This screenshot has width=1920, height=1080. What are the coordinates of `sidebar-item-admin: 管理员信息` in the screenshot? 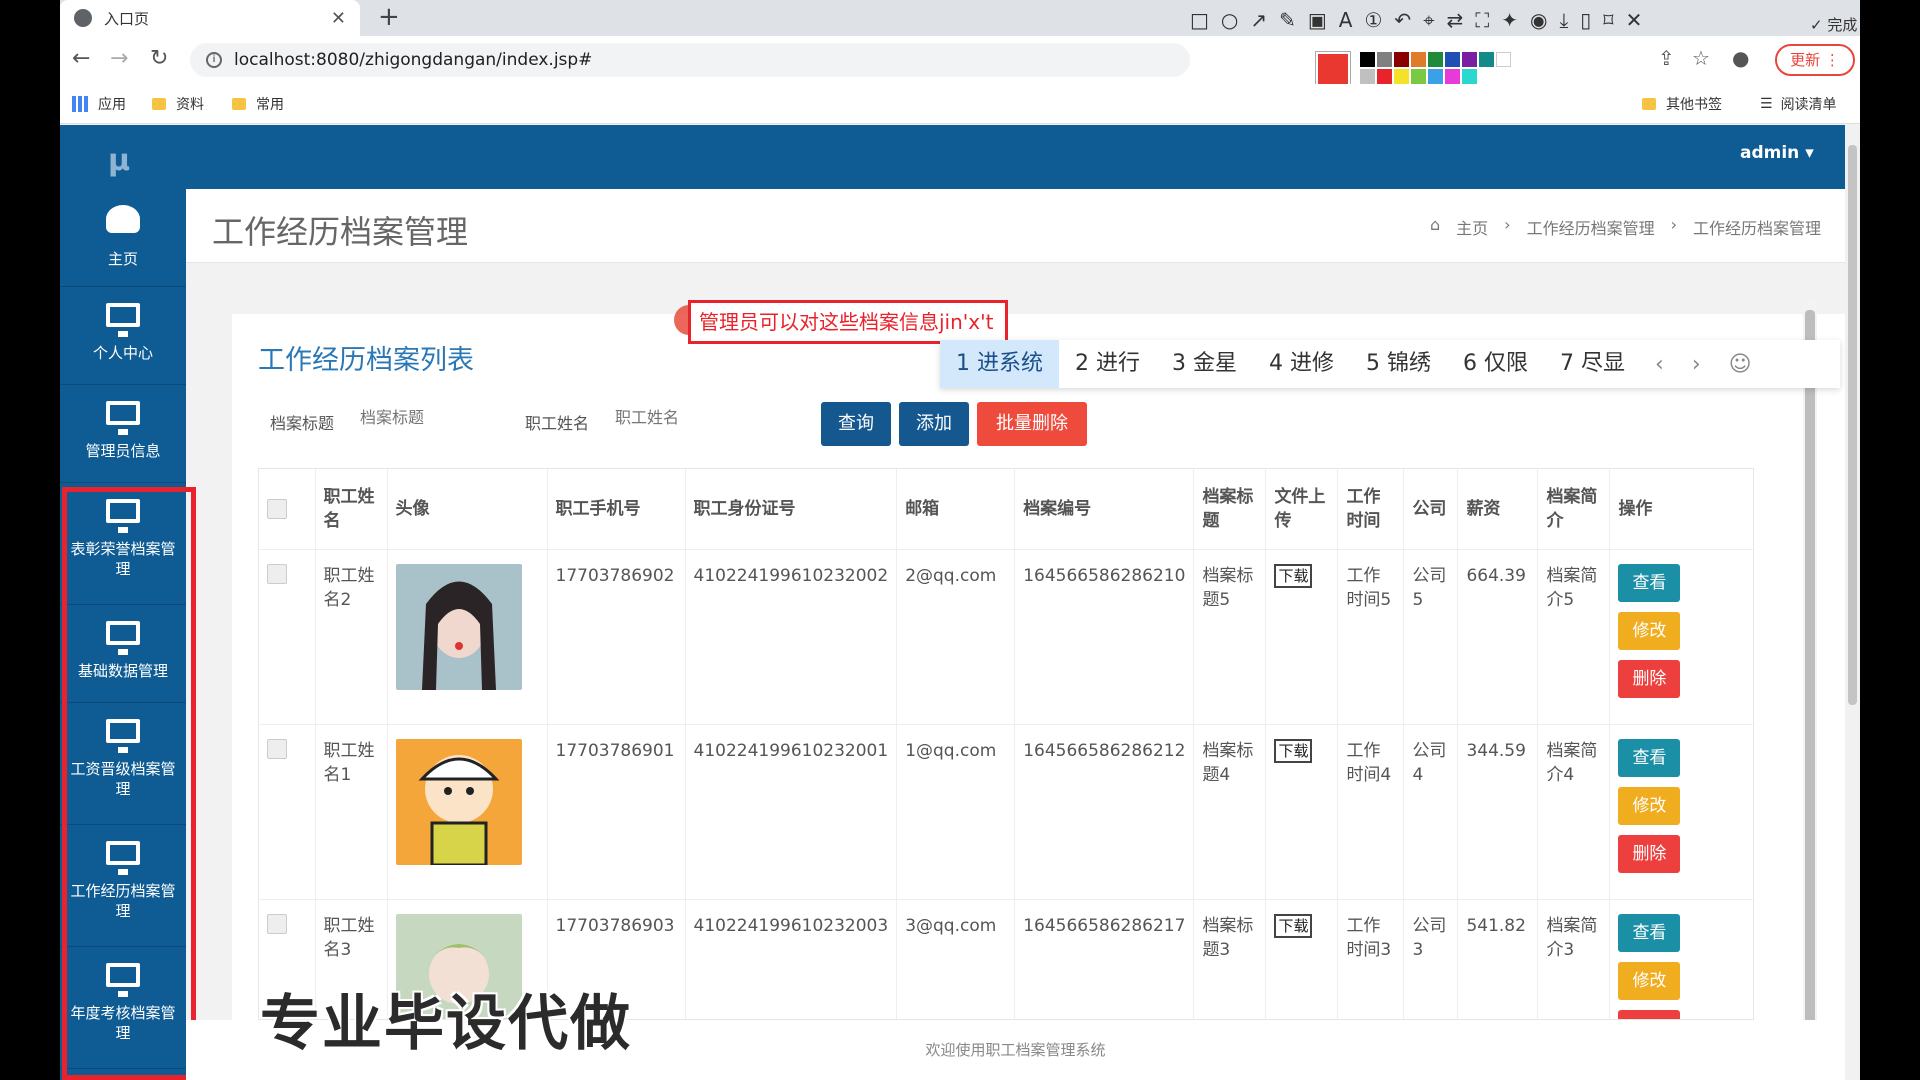 It's located at (123, 434).